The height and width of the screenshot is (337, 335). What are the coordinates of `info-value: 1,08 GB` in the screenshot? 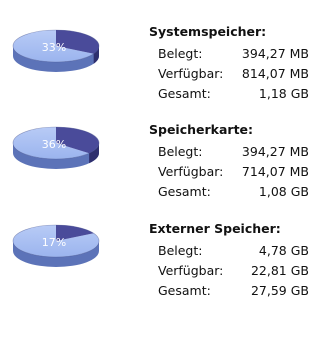 It's located at (283, 191).